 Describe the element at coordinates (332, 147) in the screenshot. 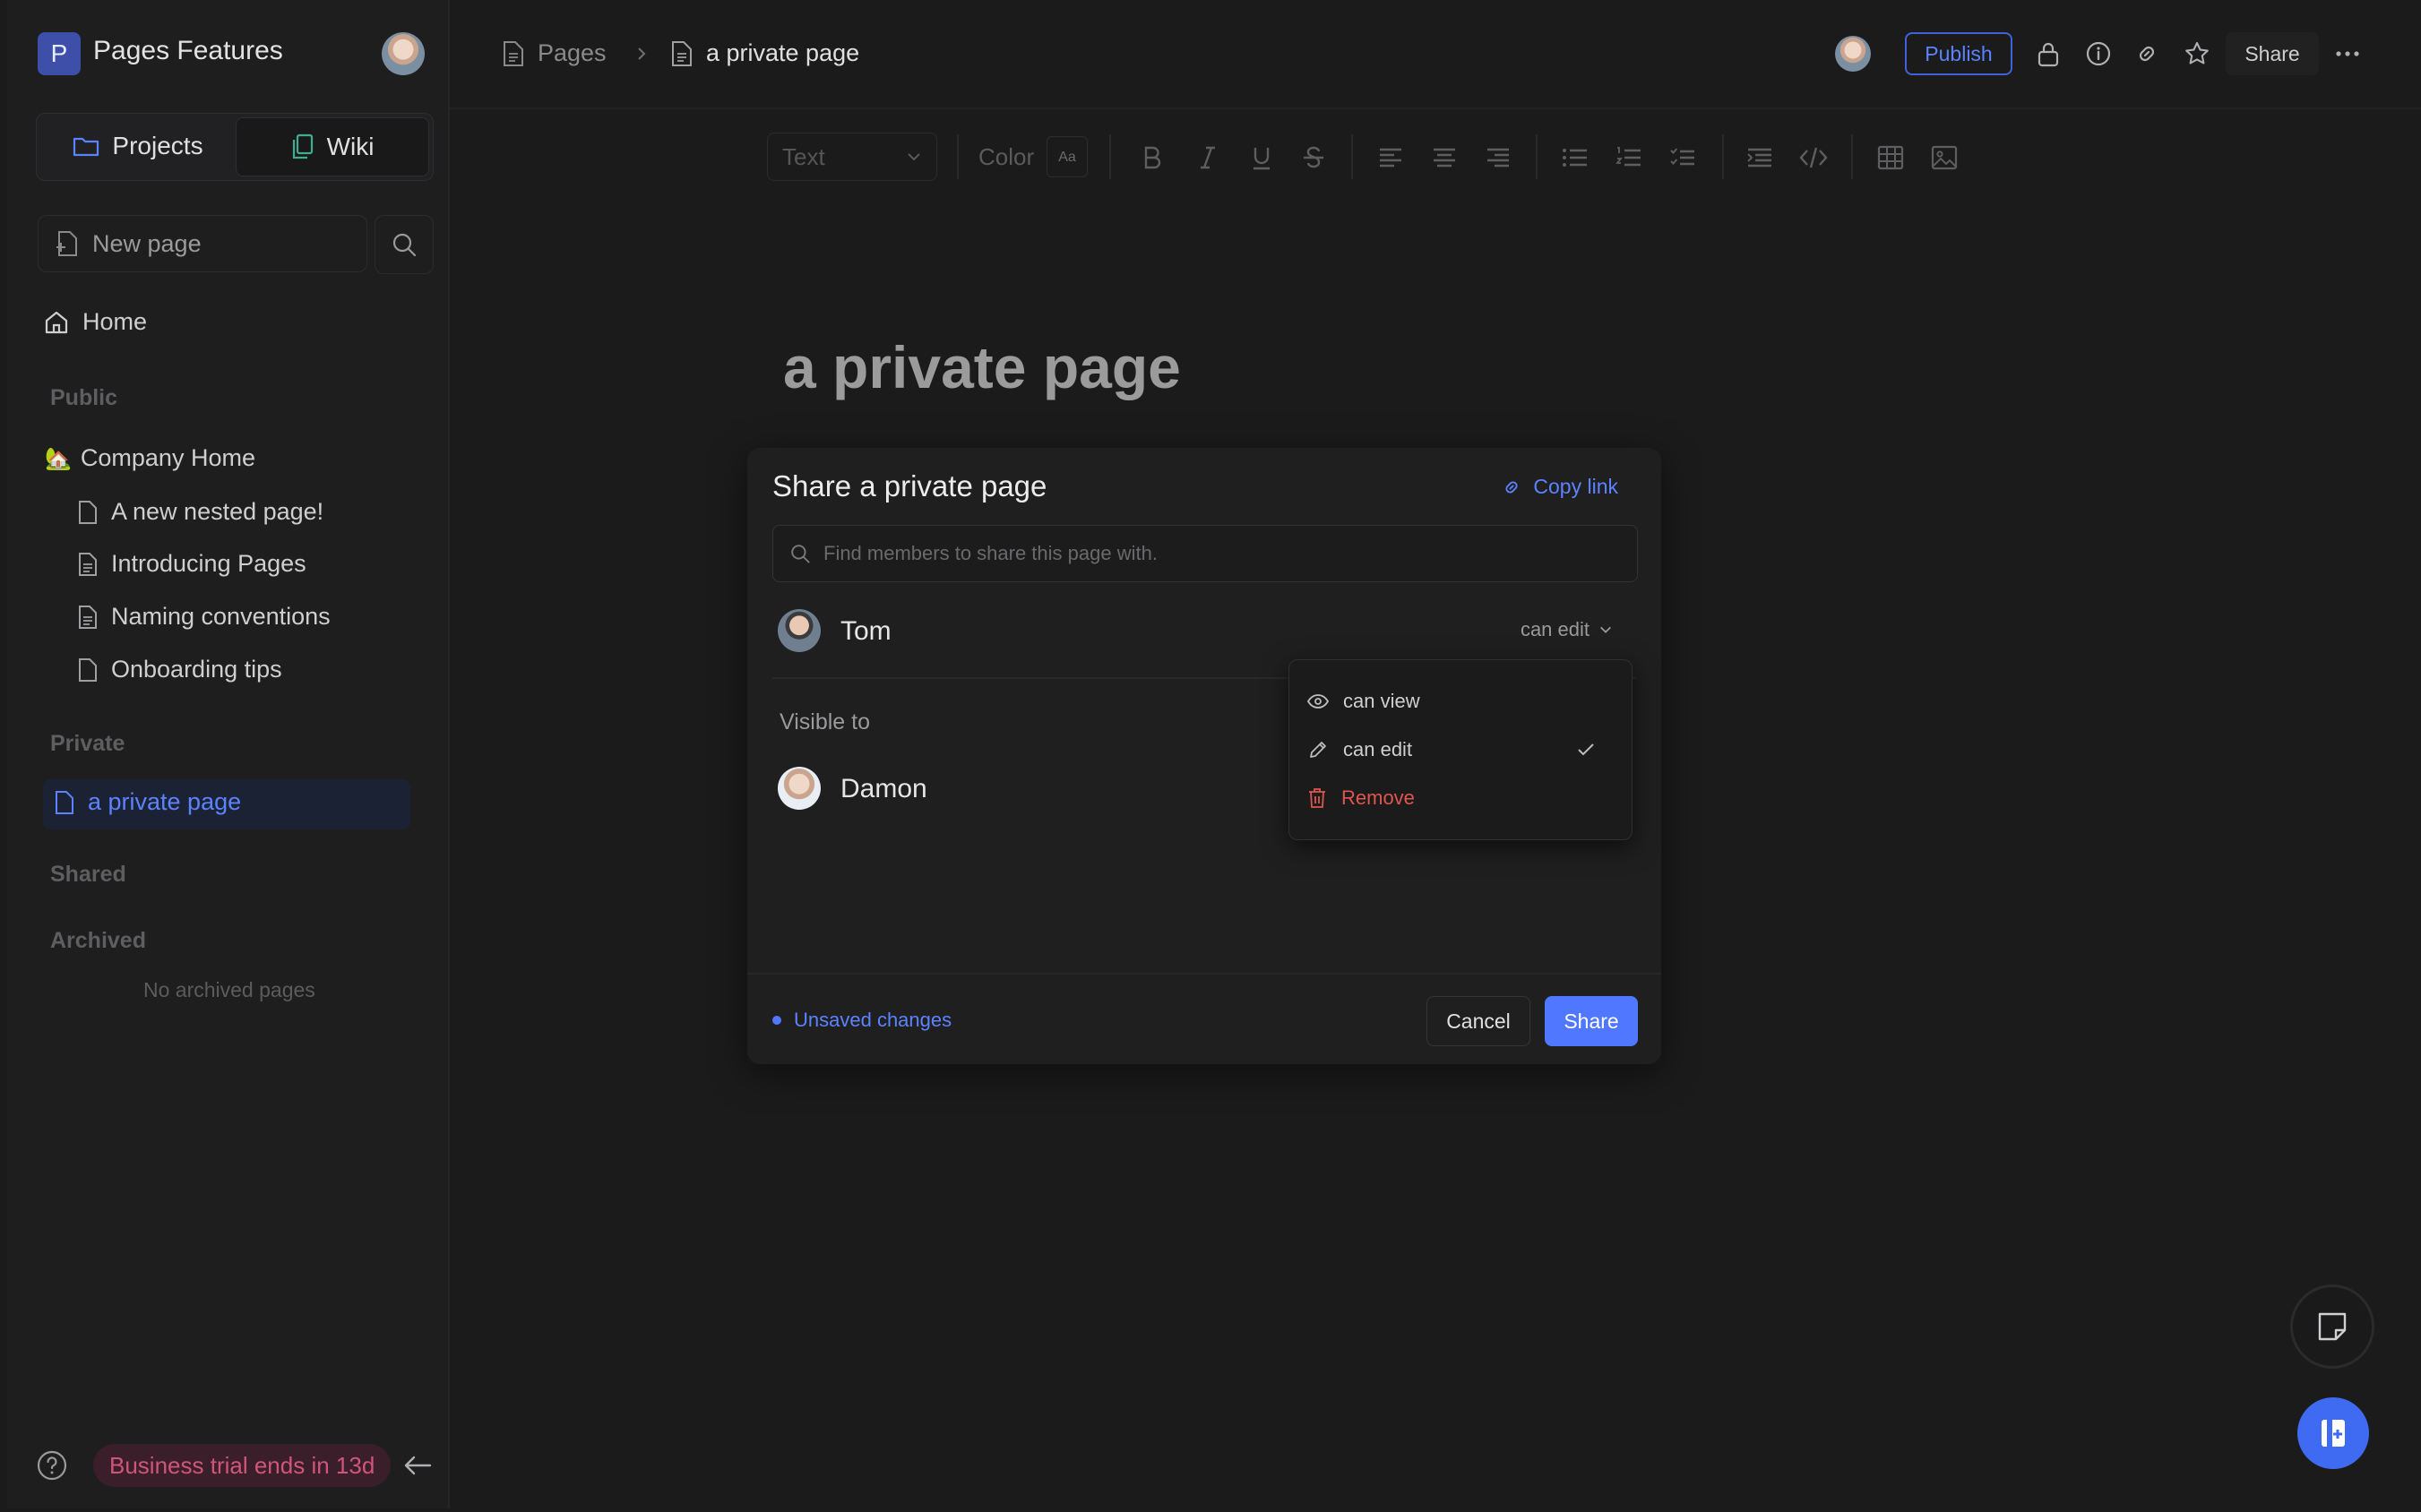

I see `tab-wiki: Wiki` at that location.